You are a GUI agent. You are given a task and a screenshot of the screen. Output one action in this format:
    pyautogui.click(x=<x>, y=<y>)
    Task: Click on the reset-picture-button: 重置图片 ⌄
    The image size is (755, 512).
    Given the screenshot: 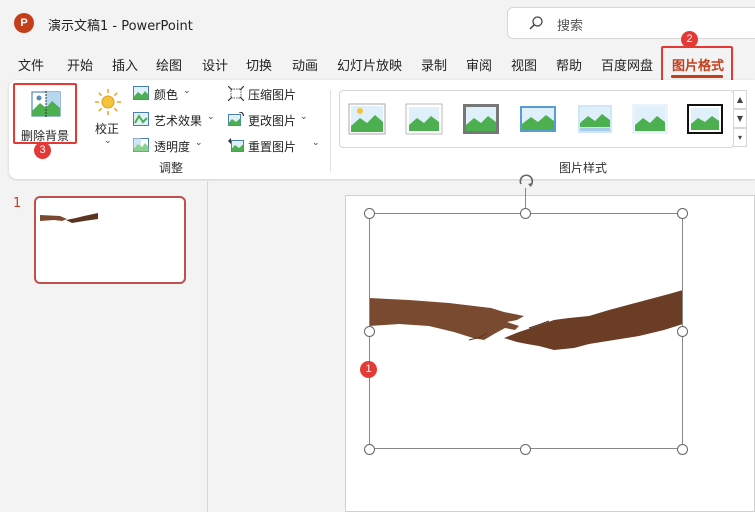 What is the action you would take?
    pyautogui.click(x=275, y=147)
    